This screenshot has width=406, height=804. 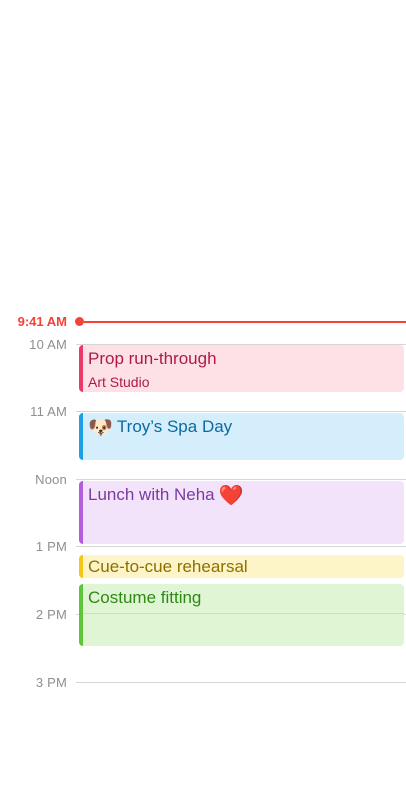 I want to click on hour-label-11am: 11 AM, so click(x=48, y=411).